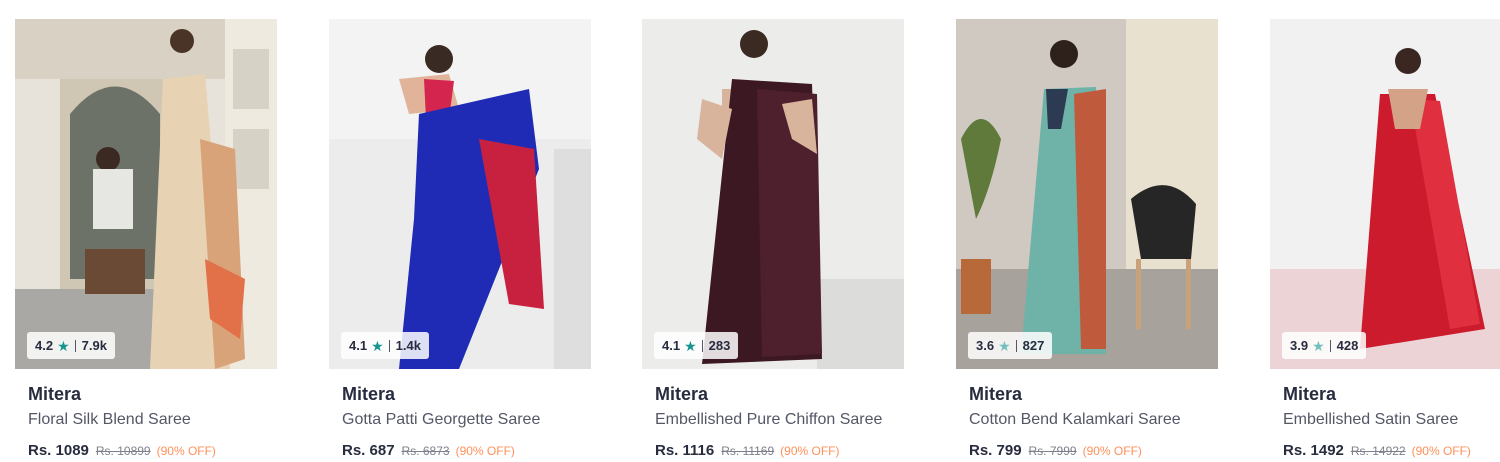 The height and width of the screenshot is (462, 1500). What do you see at coordinates (779, 420) in the screenshot?
I see `product-name: Embellished Pure Chiffon Saree` at bounding box center [779, 420].